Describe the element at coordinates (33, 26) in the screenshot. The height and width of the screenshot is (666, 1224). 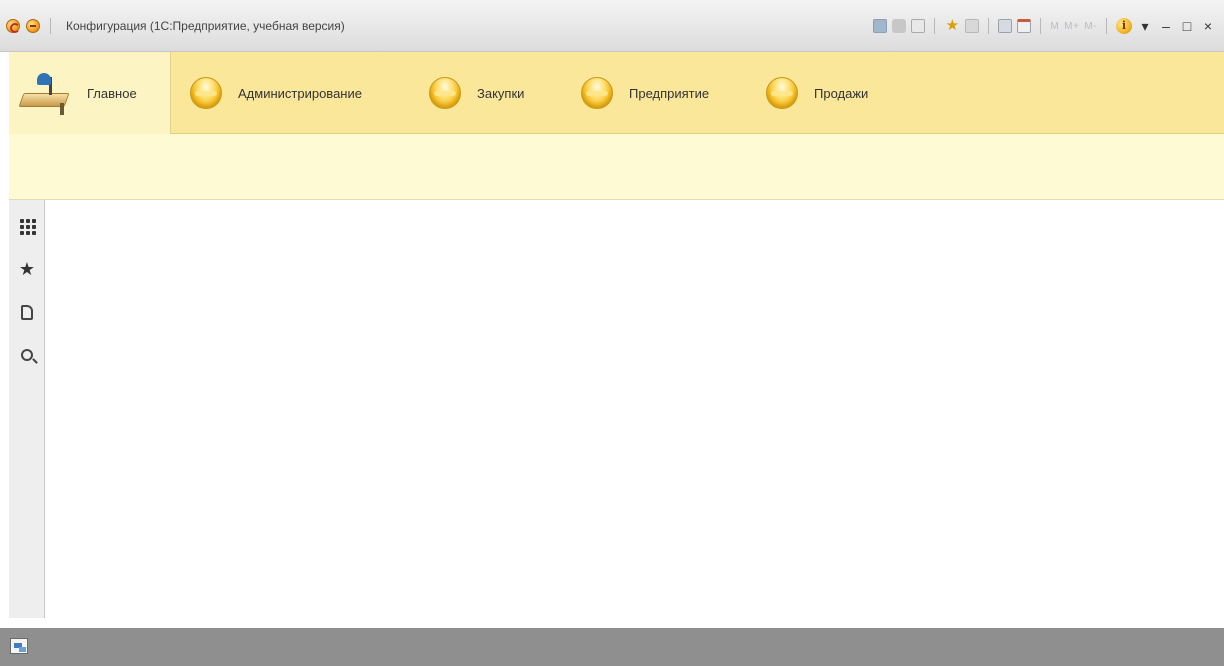
I see `main-menu-icon` at that location.